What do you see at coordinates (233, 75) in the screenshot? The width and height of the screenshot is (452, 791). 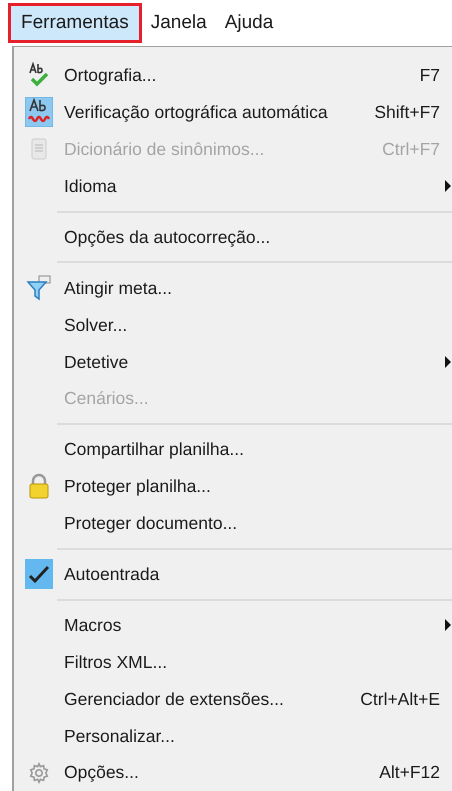 I see `menu-item: Ortografia... F7` at bounding box center [233, 75].